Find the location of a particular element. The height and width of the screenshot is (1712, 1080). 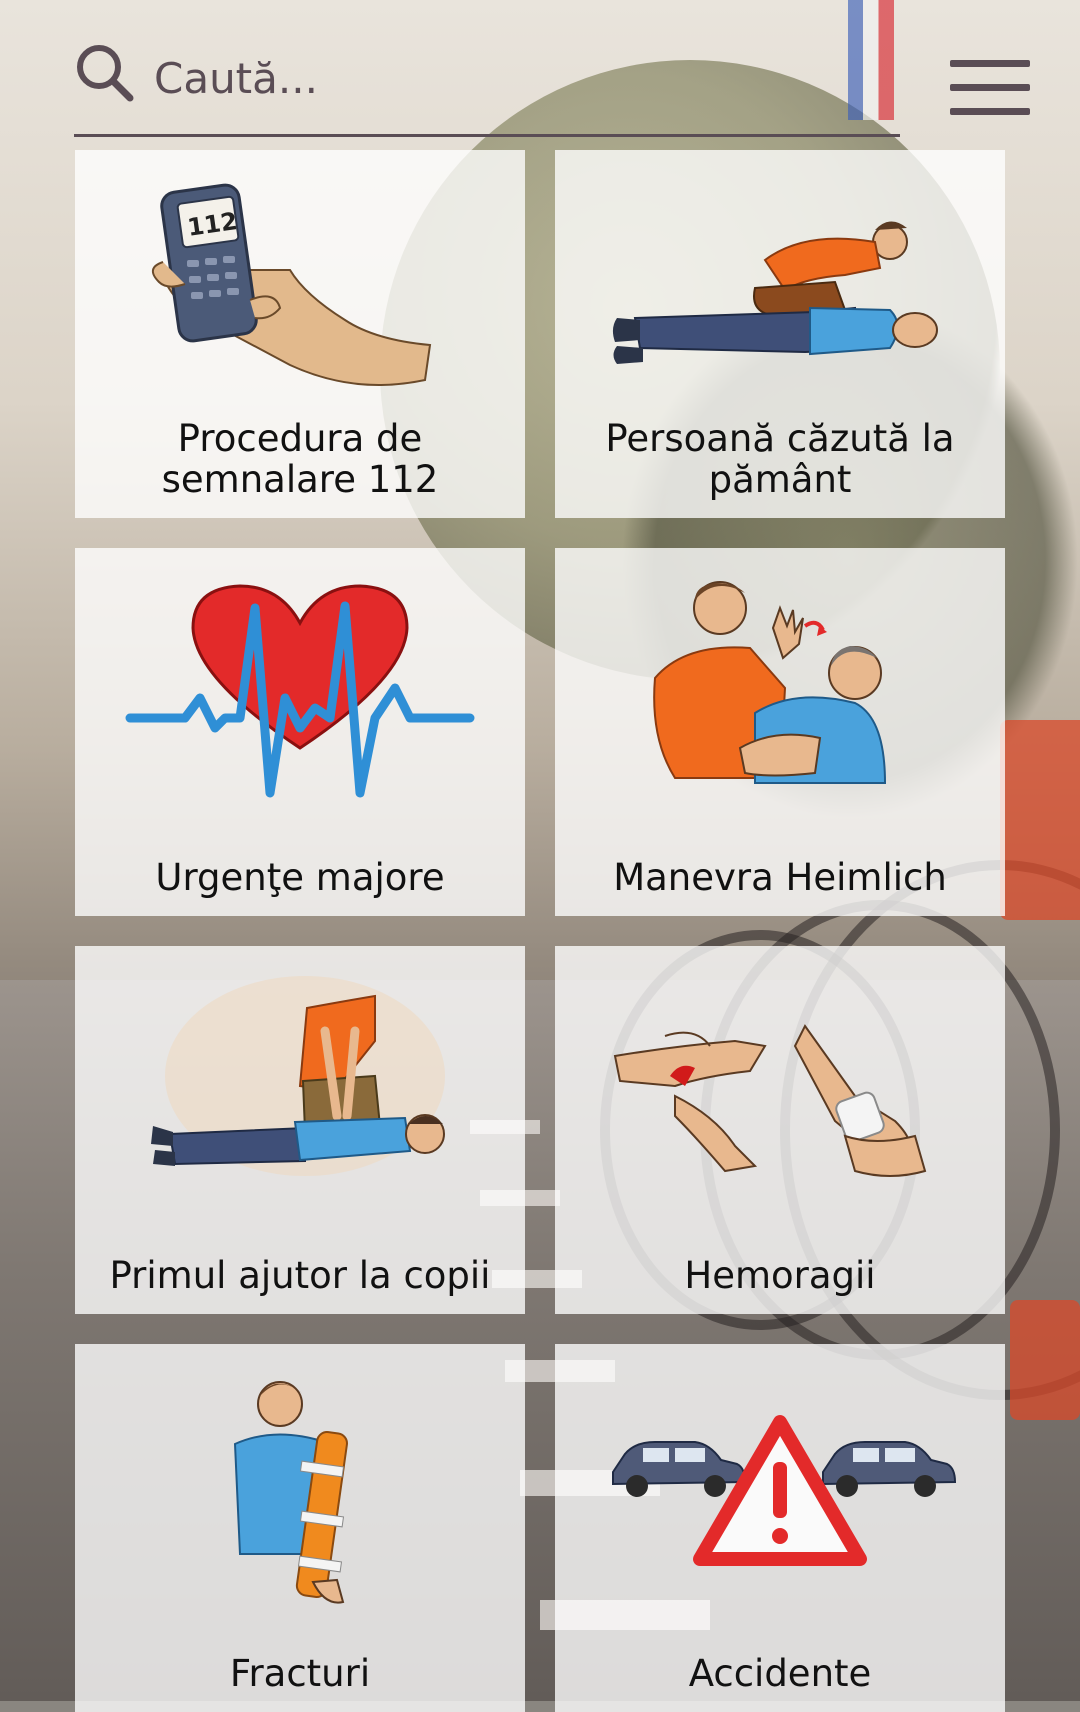

category-label: Procedura de semnalare 112 is located at coordinates (300, 459).